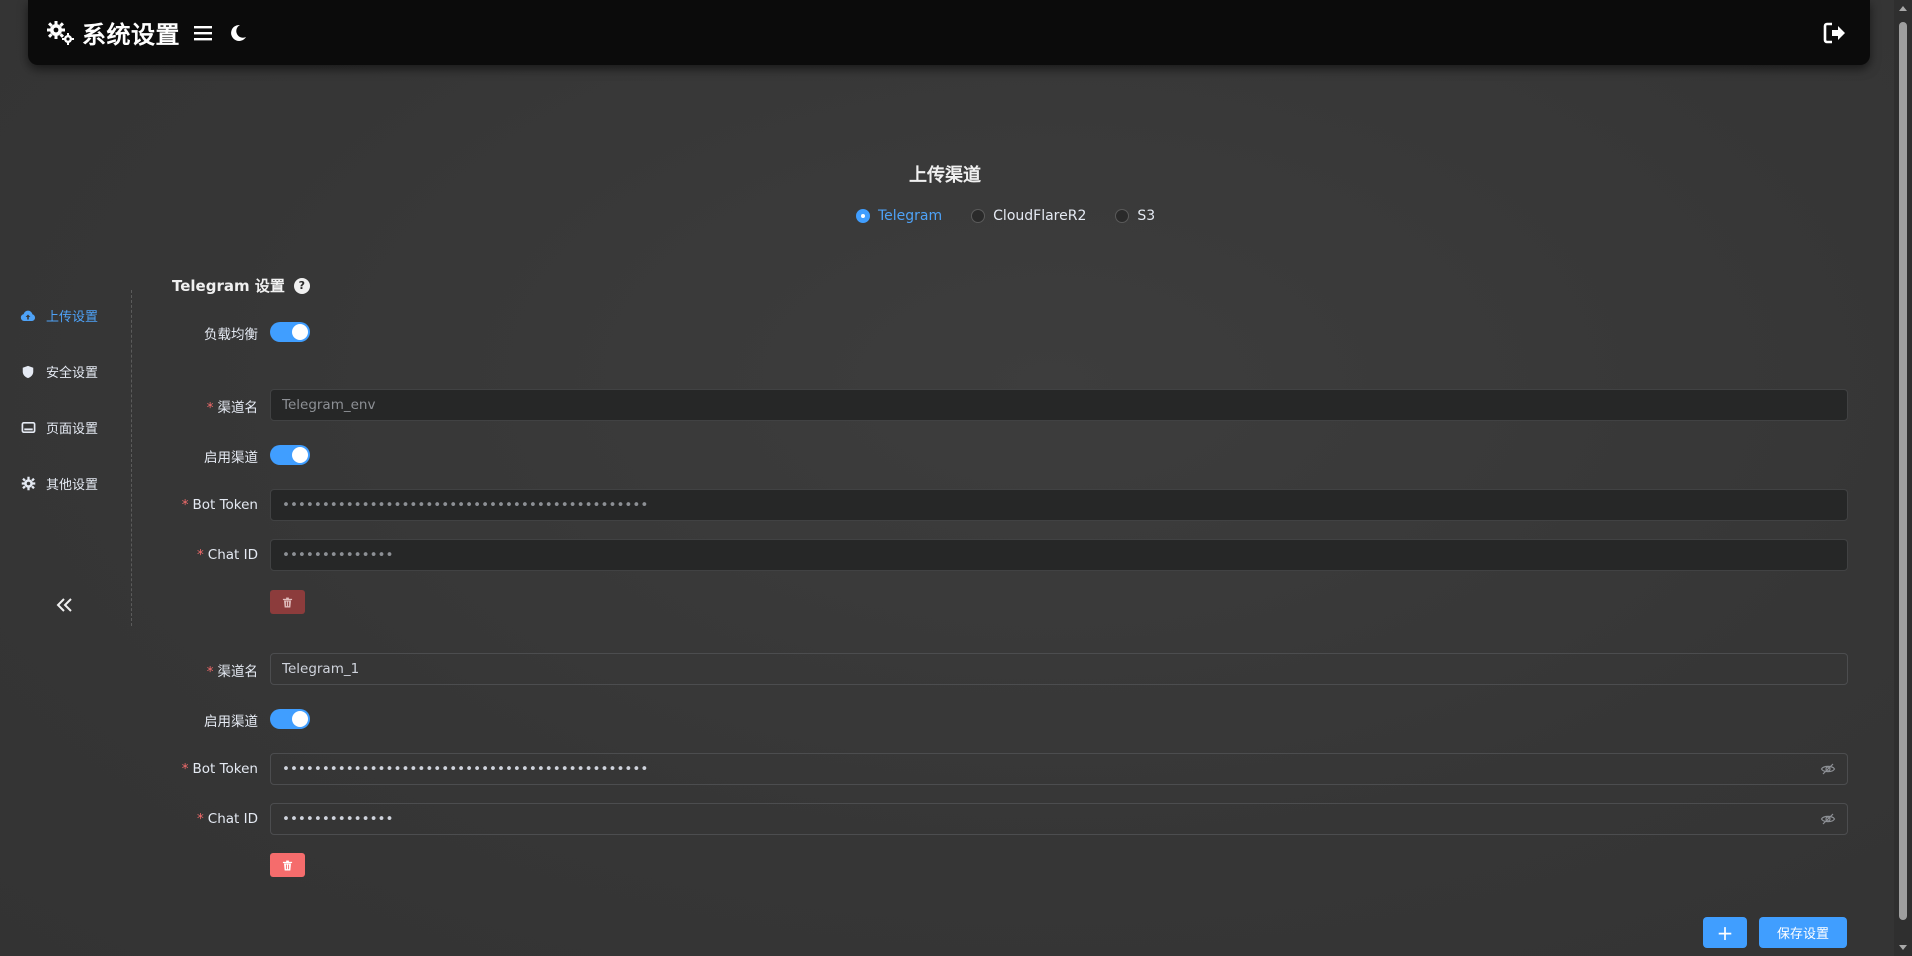 This screenshot has width=1912, height=956. Describe the element at coordinates (302, 286) in the screenshot. I see `help-icon: ?` at that location.